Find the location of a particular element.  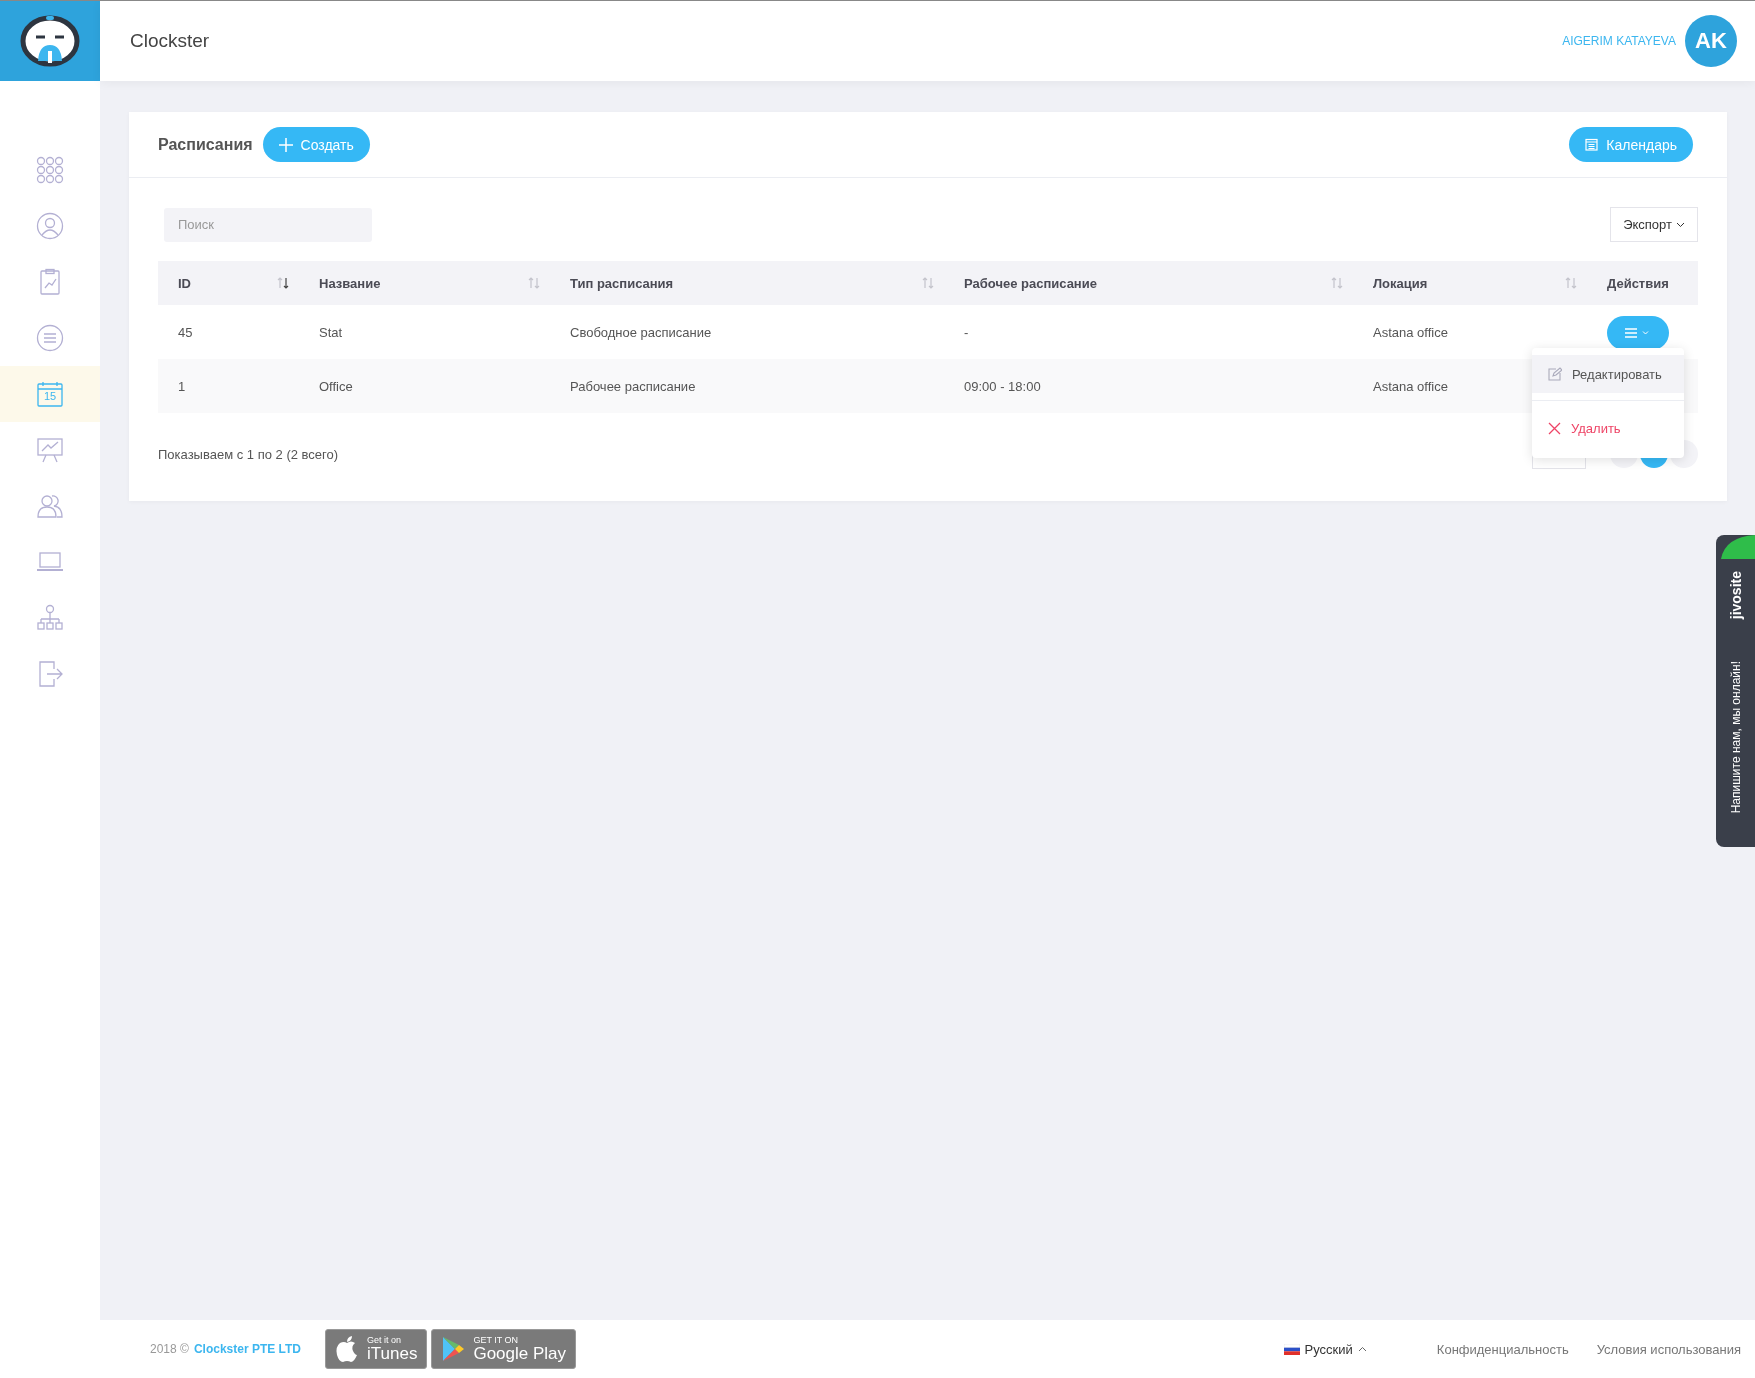

chat-message: Напишите нам, мы онлайн! is located at coordinates (1735, 737).